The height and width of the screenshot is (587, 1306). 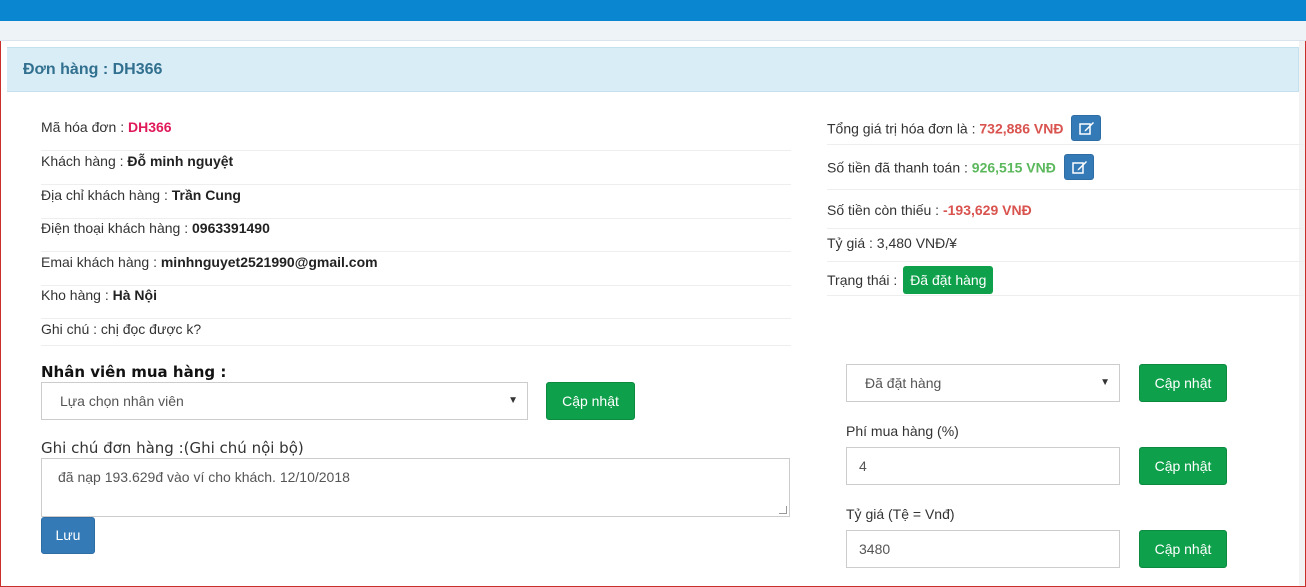 What do you see at coordinates (416, 235) in the screenshot?
I see `phone-row: Điện thoại khách hàng : 0963391490` at bounding box center [416, 235].